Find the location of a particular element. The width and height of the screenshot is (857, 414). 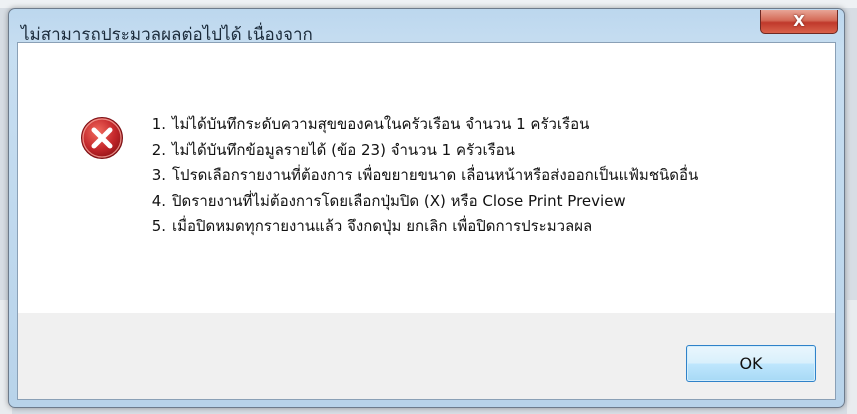

list-item-number: 4. is located at coordinates (158, 200).